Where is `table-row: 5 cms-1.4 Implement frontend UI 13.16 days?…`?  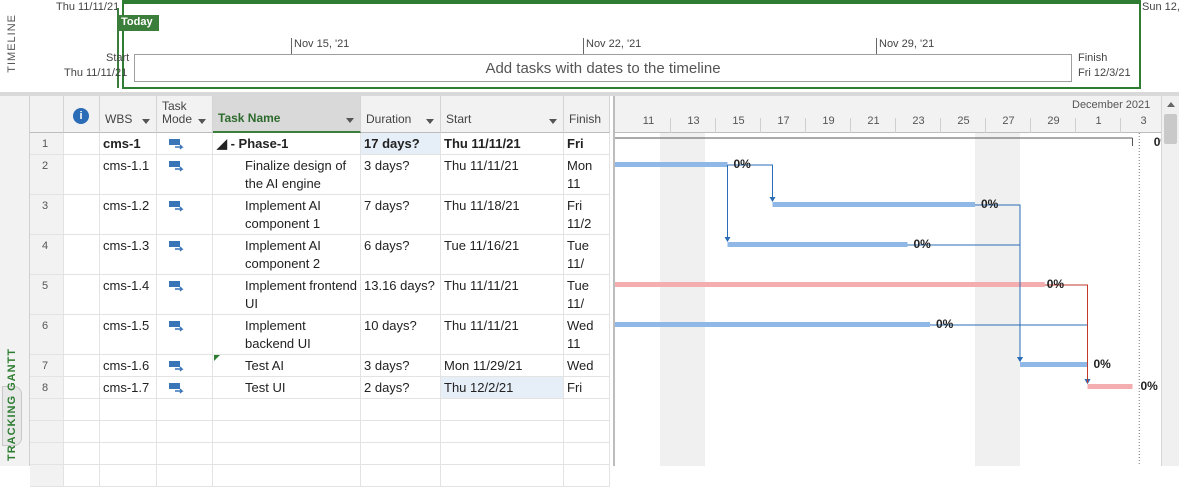 table-row: 5 cms-1.4 Implement frontend UI 13.16 days?… is located at coordinates (320, 295).